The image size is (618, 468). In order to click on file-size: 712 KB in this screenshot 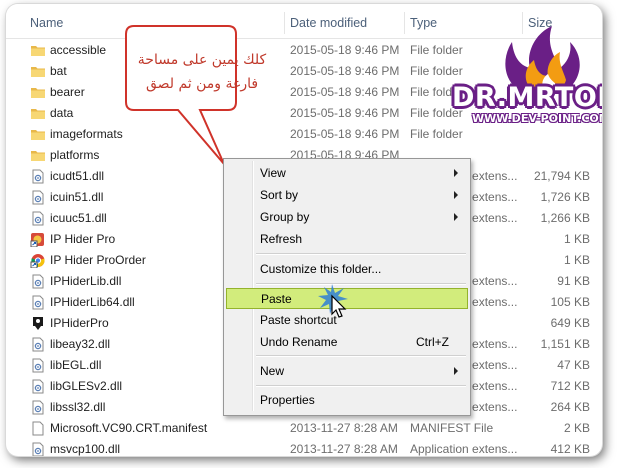, I will do `click(570, 386)`.